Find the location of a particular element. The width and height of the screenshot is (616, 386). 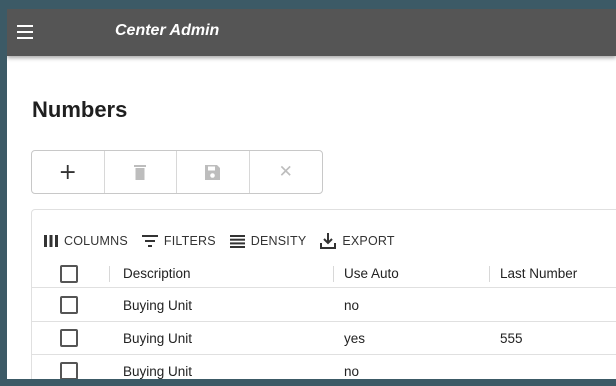

page-title: Numbers is located at coordinates (80, 109).